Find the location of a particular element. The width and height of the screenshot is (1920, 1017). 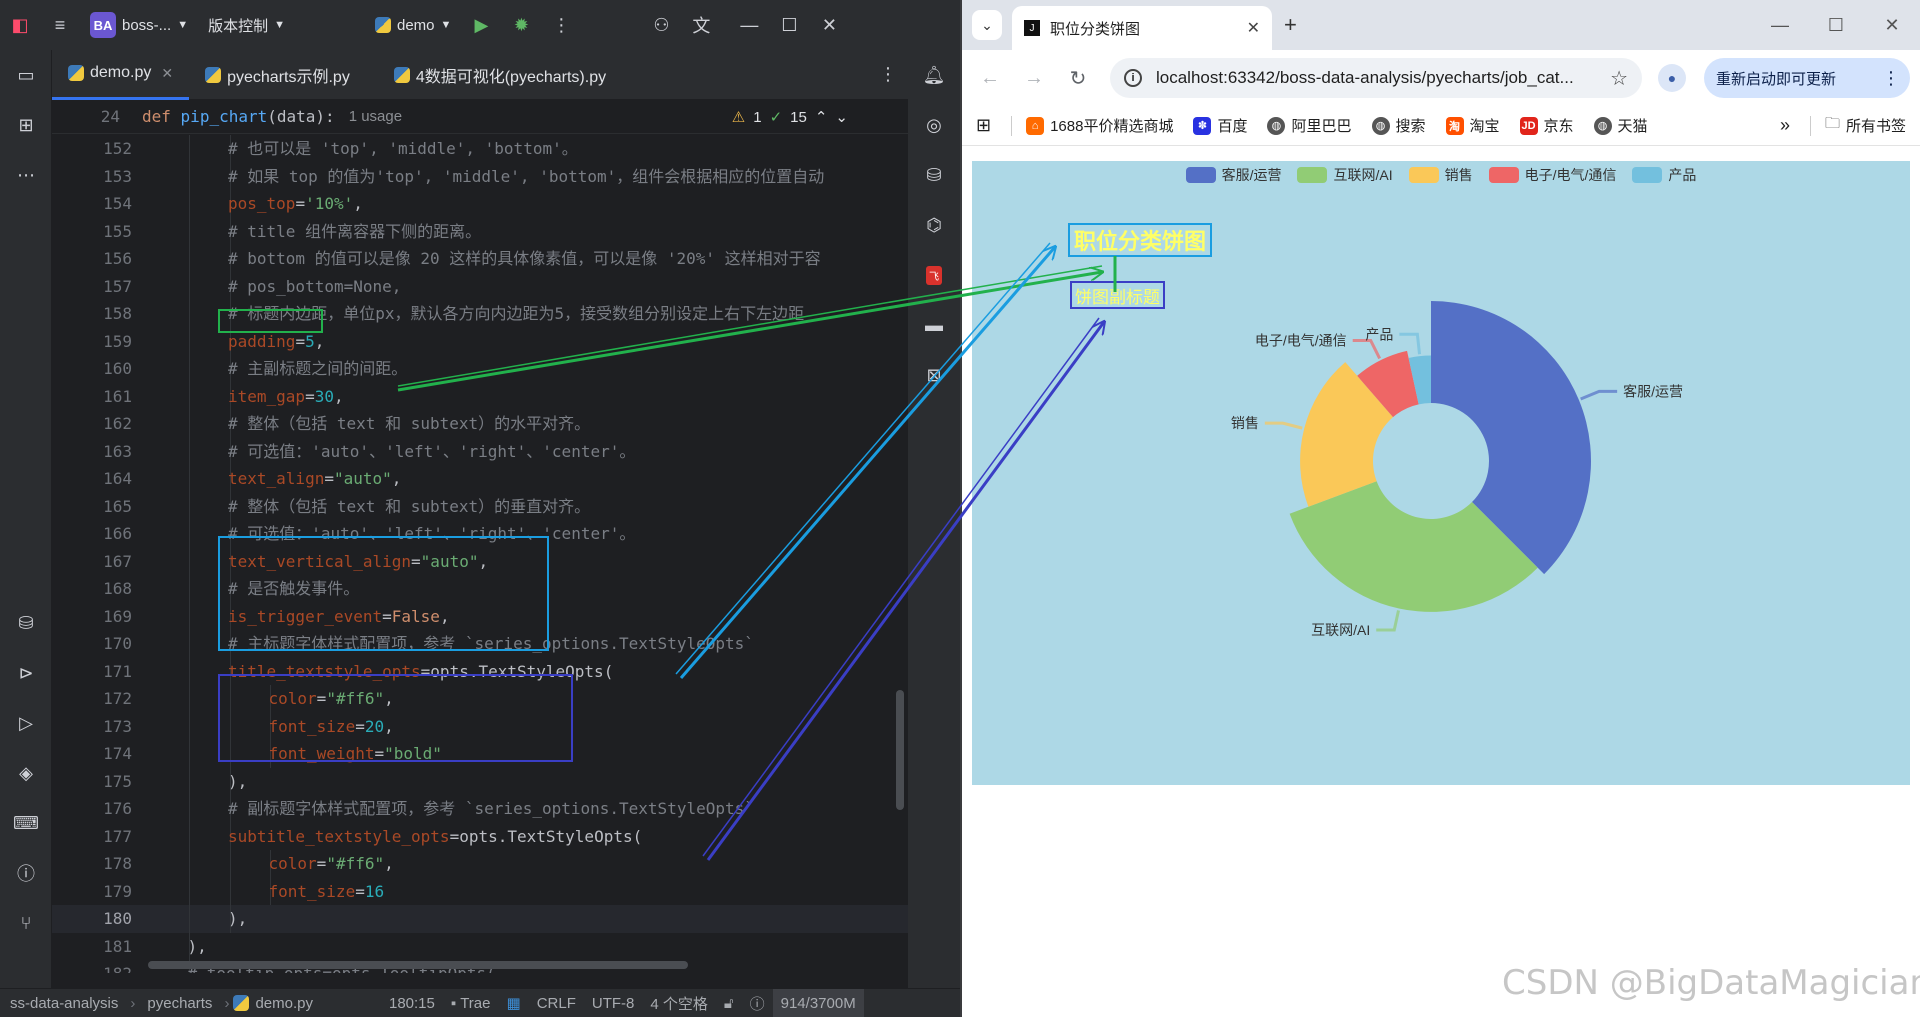

preview-icon: ⊠ is located at coordinates (934, 375).